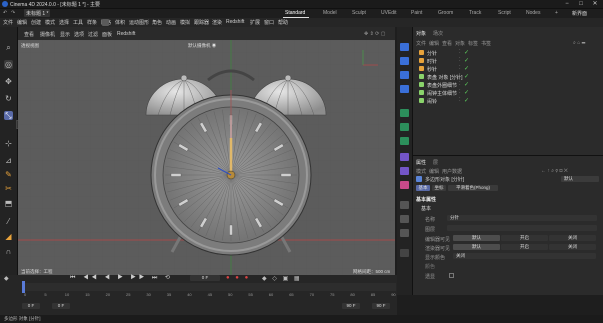 The image size is (603, 323). I want to click on tab-uvedit: UVEdit, so click(389, 13).